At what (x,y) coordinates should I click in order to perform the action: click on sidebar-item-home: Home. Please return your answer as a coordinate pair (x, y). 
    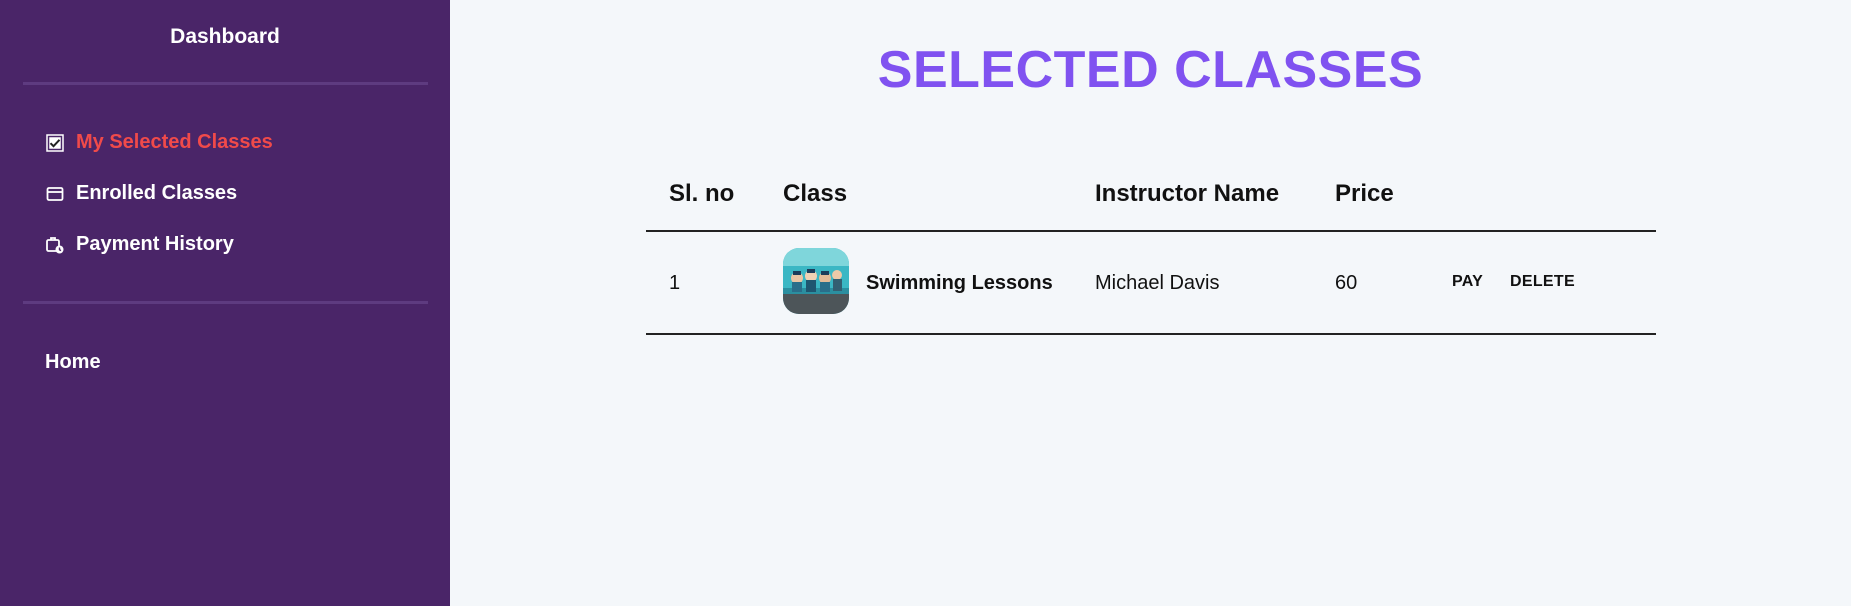
    Looking at the image, I should click on (73, 362).